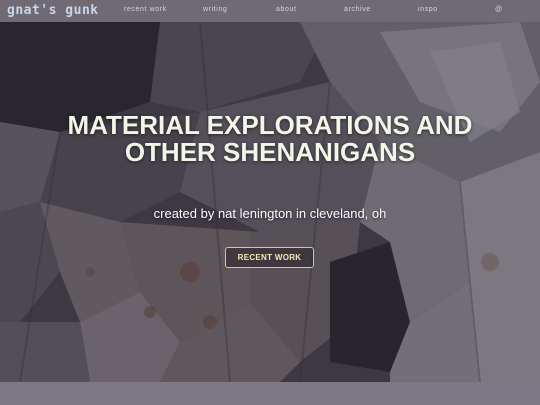 This screenshot has width=540, height=405. Describe the element at coordinates (357, 9) in the screenshot. I see `nav-link-archive: archive` at that location.